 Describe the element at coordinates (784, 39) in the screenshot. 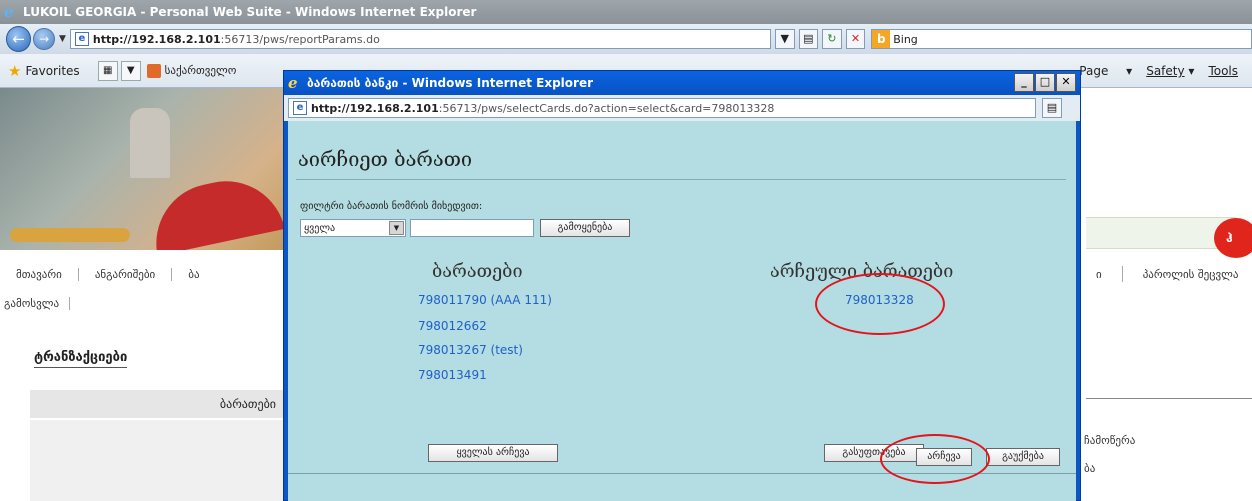

I see `url-dropdown-icon: ▼` at that location.